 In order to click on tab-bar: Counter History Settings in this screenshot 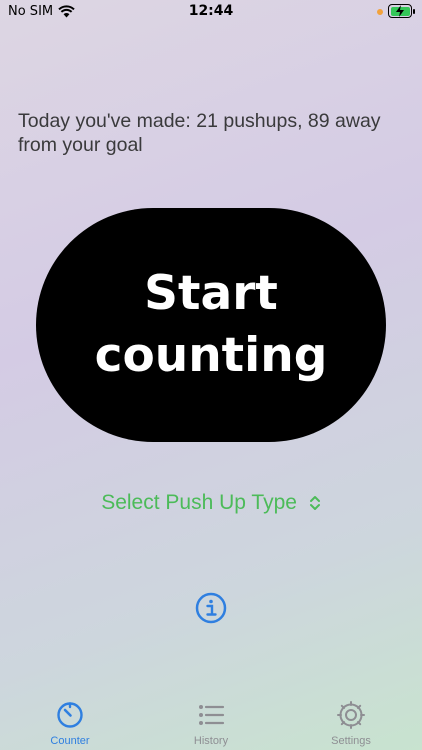, I will do `click(211, 723)`.